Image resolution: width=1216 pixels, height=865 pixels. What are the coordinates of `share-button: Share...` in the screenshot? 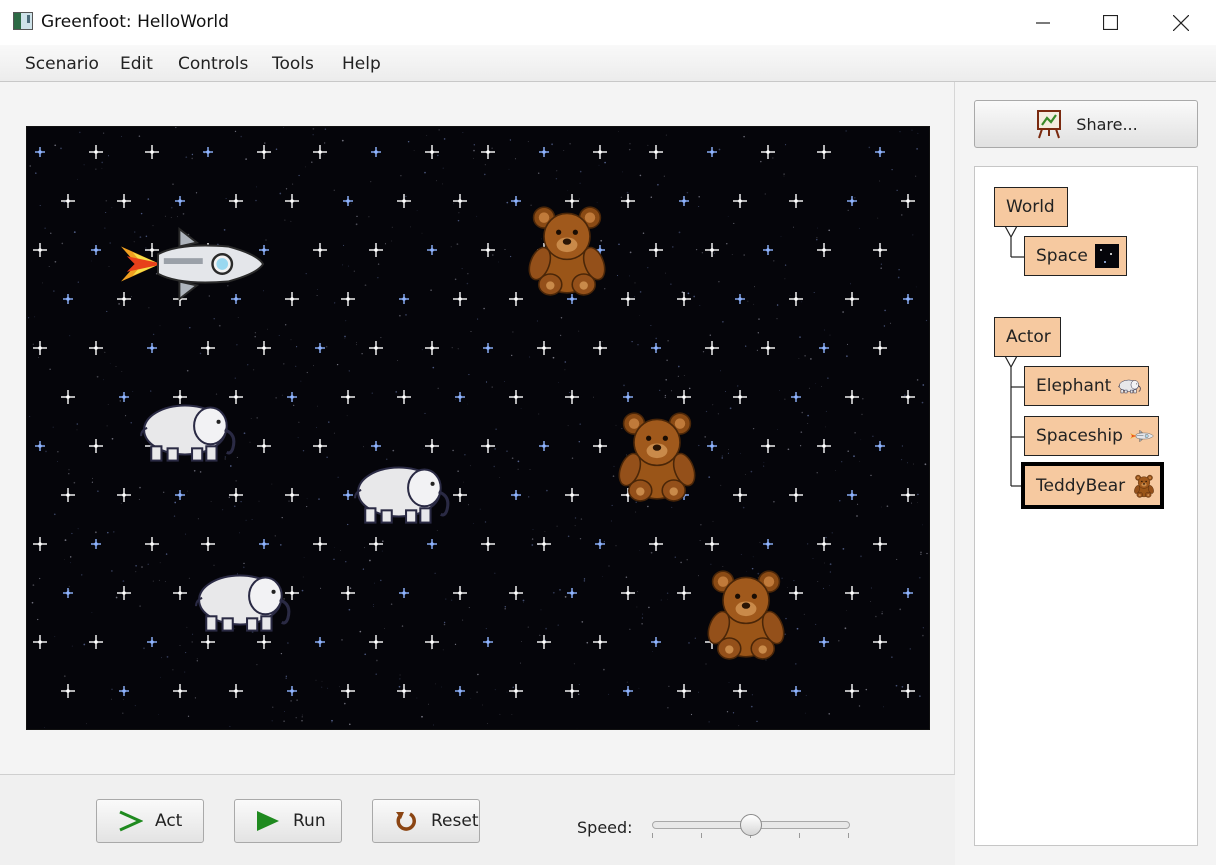 It's located at (1086, 124).